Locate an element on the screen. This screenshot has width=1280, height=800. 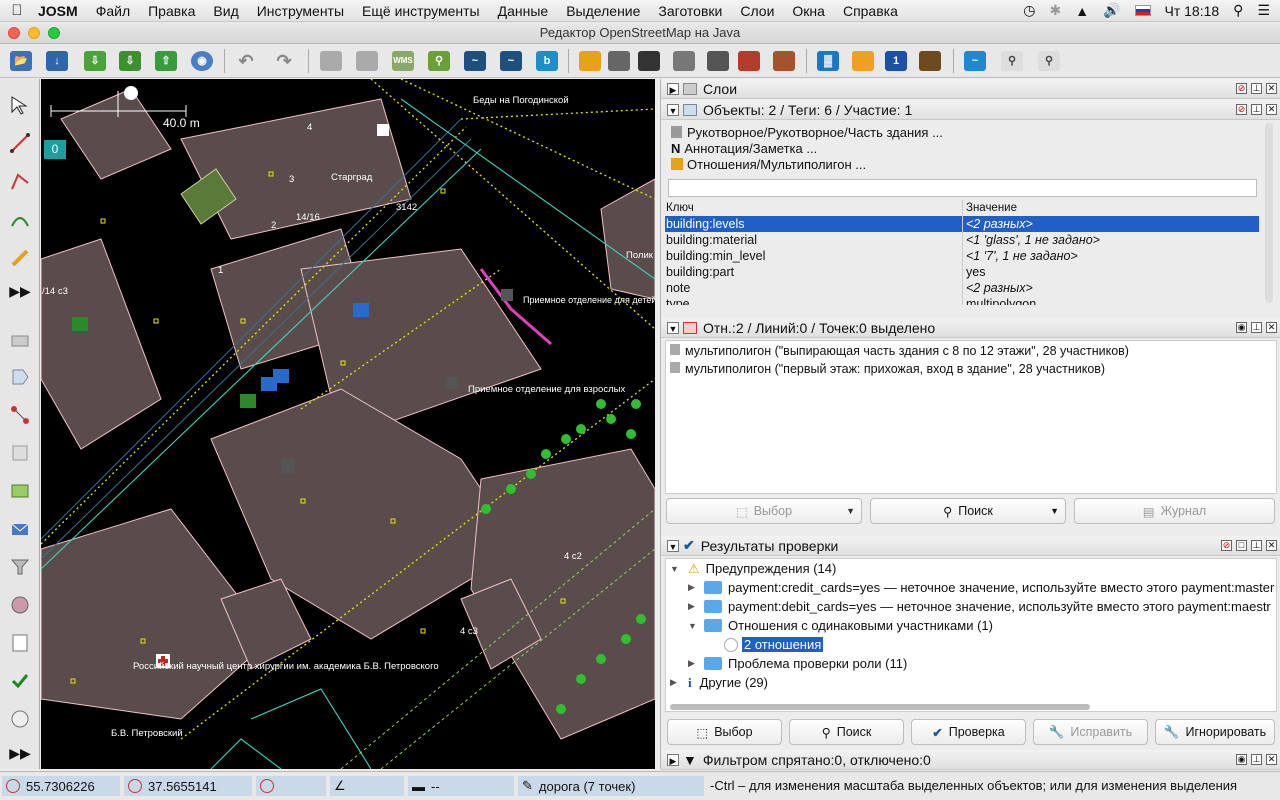
redo-icon: ↷ is located at coordinates (284, 61).